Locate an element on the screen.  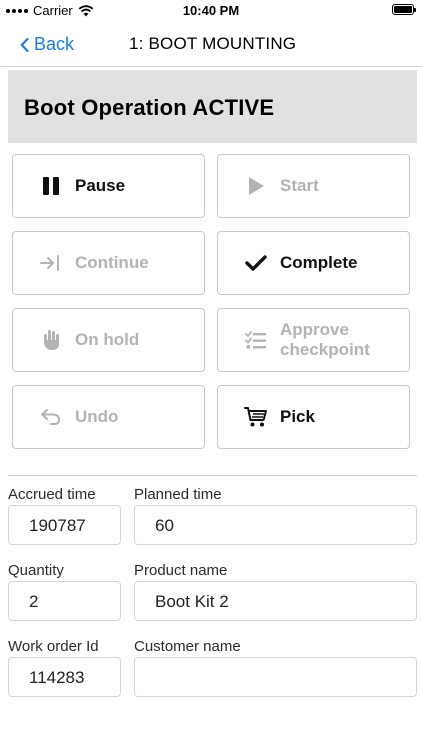
pause-icon is located at coordinates (51, 186).